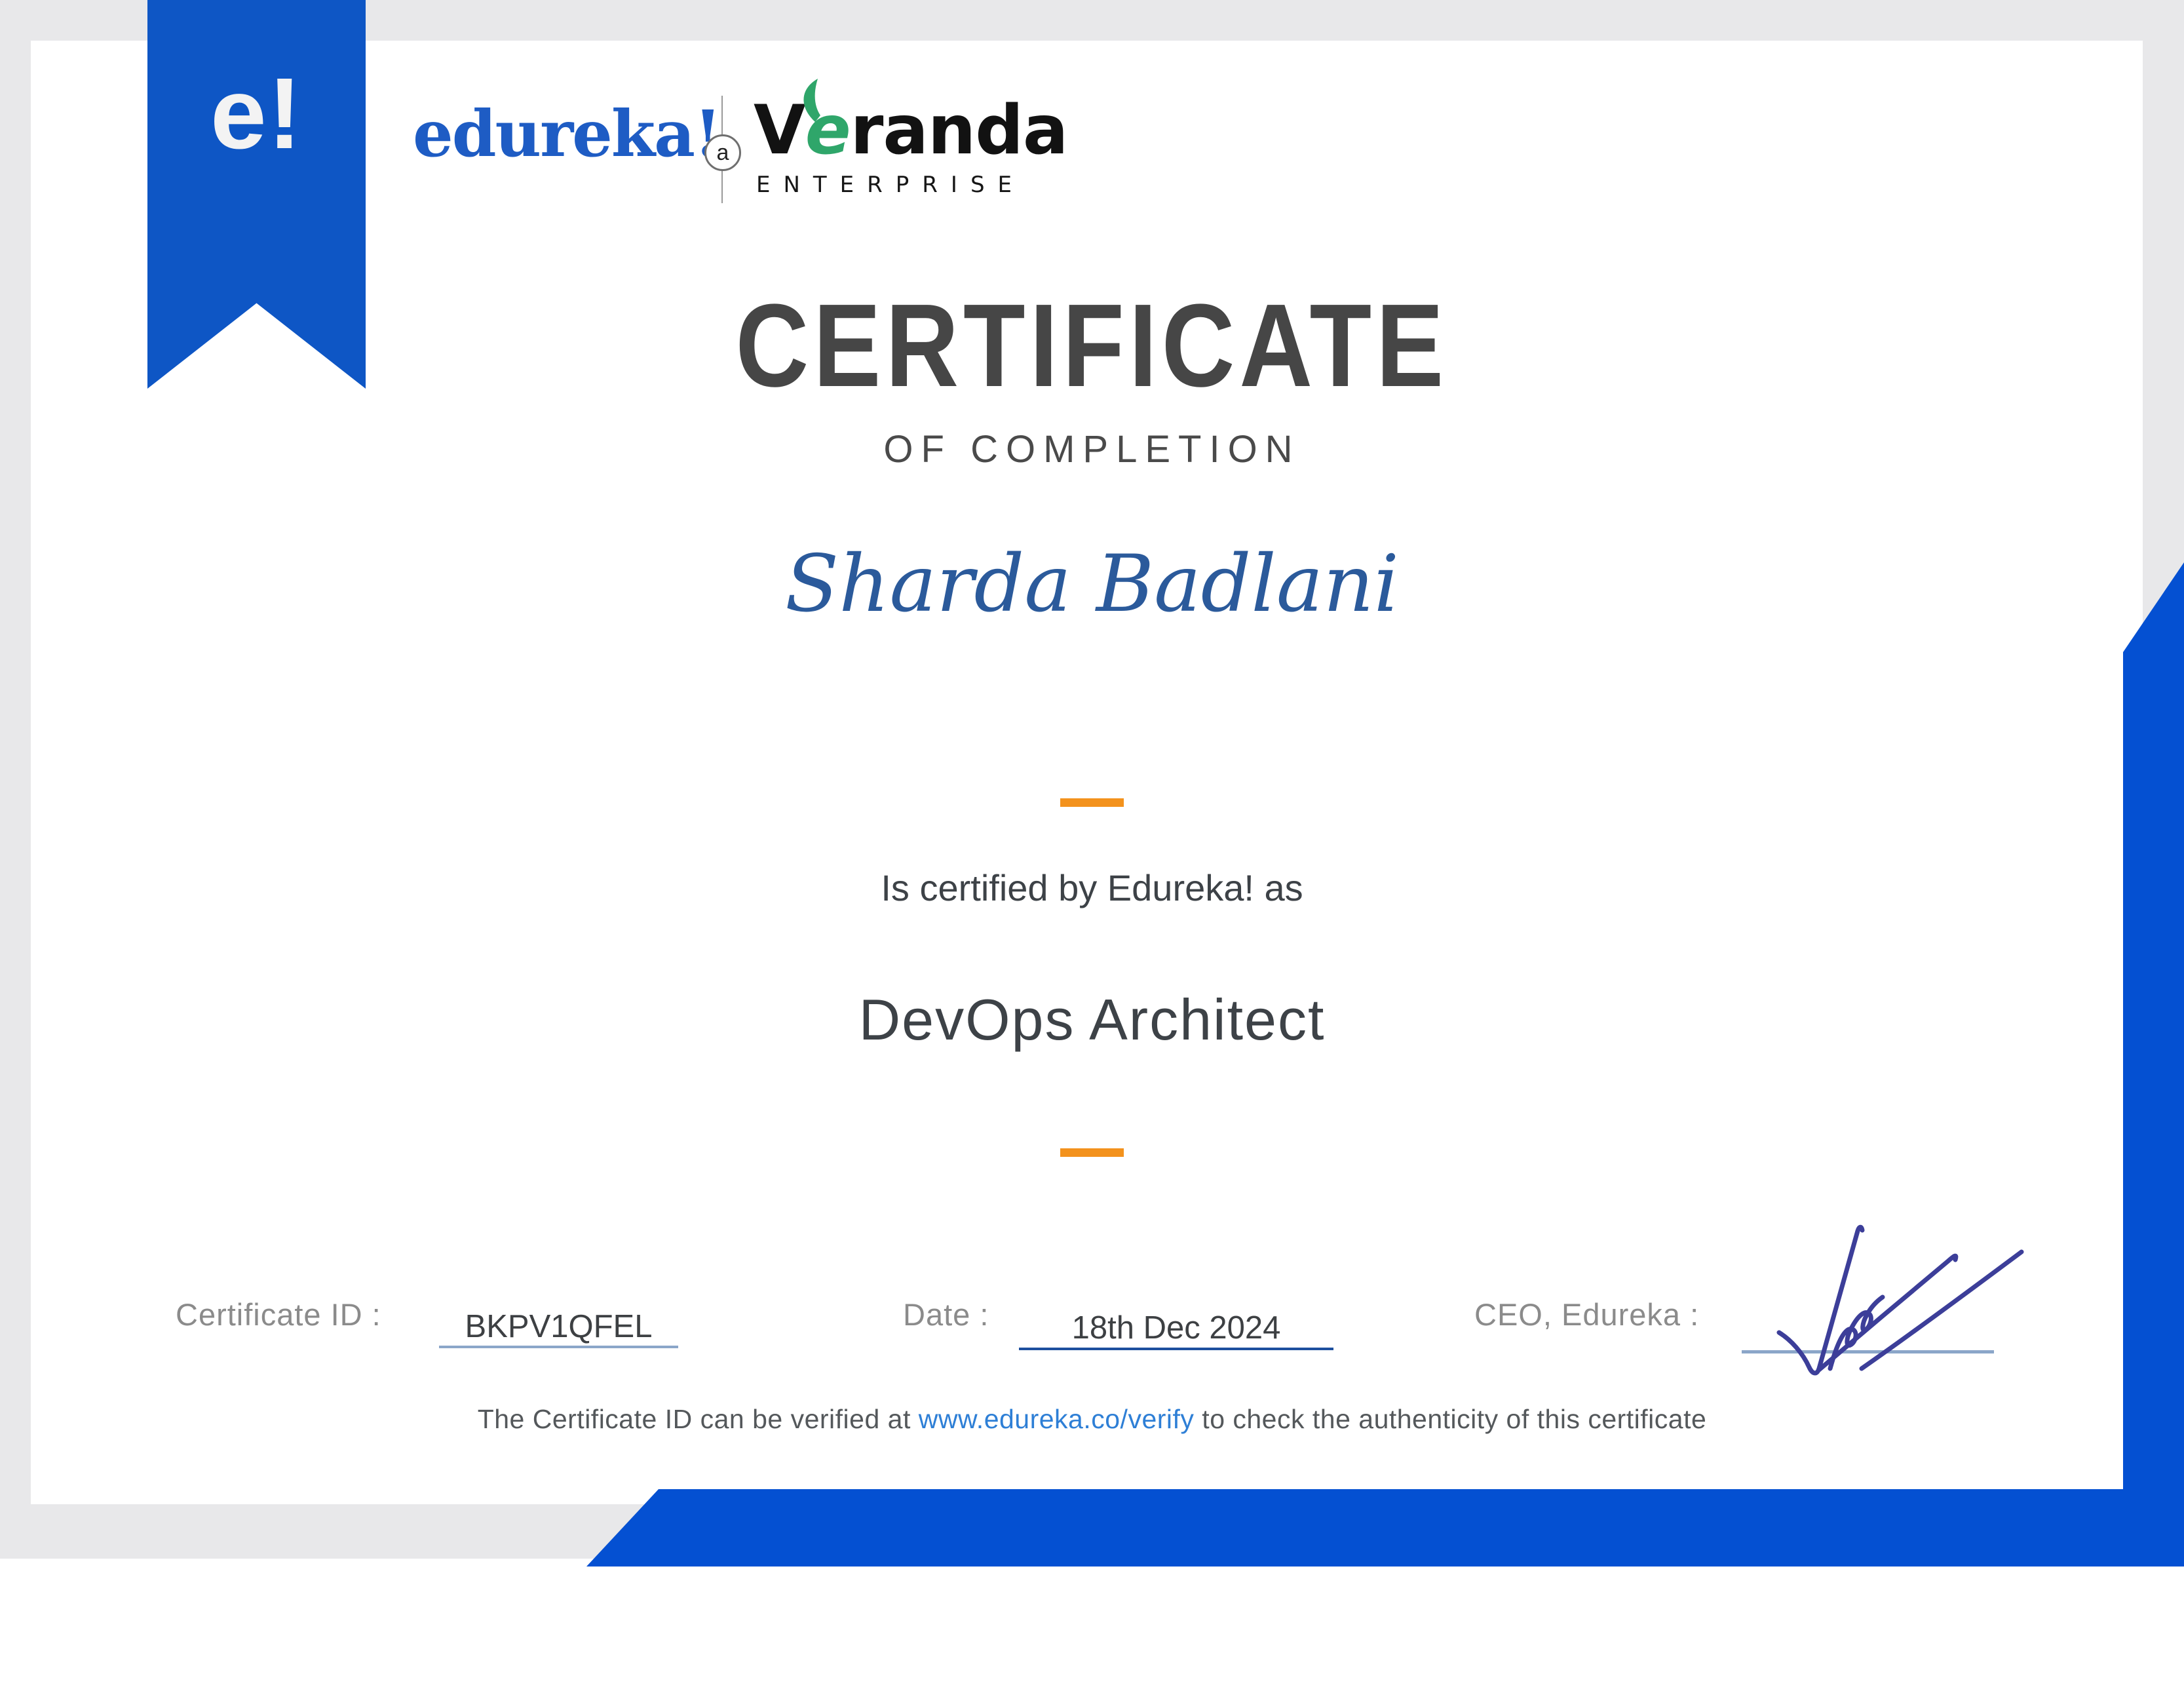 This screenshot has width=2184, height=1693. I want to click on ceo-signature, so click(1900, 1300).